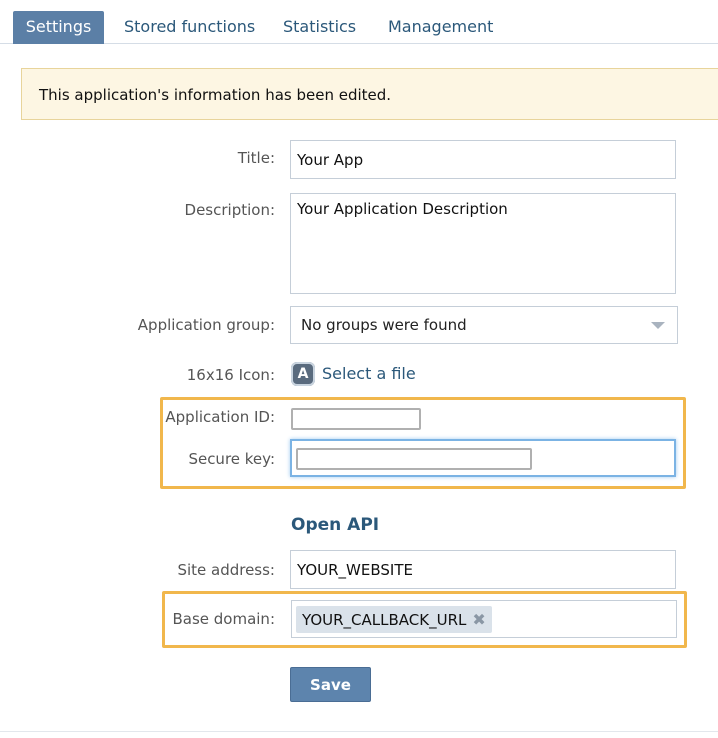  I want to click on base-domain-input: YOUR_CALLBACK_URL ✖, so click(484, 619).